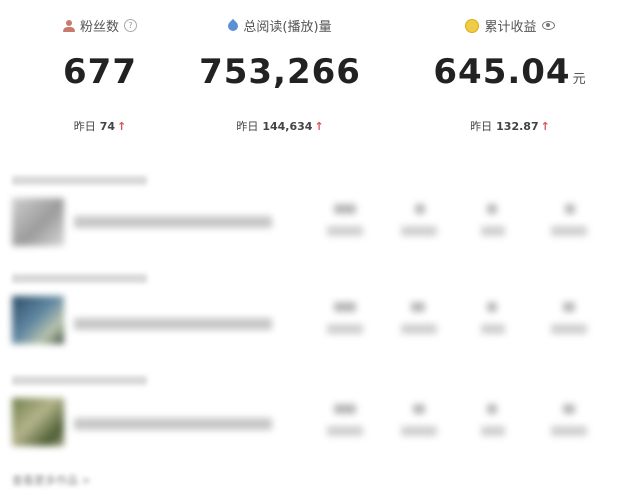 This screenshot has height=490, width=620. Describe the element at coordinates (68, 25) in the screenshot. I see `person-icon` at that location.